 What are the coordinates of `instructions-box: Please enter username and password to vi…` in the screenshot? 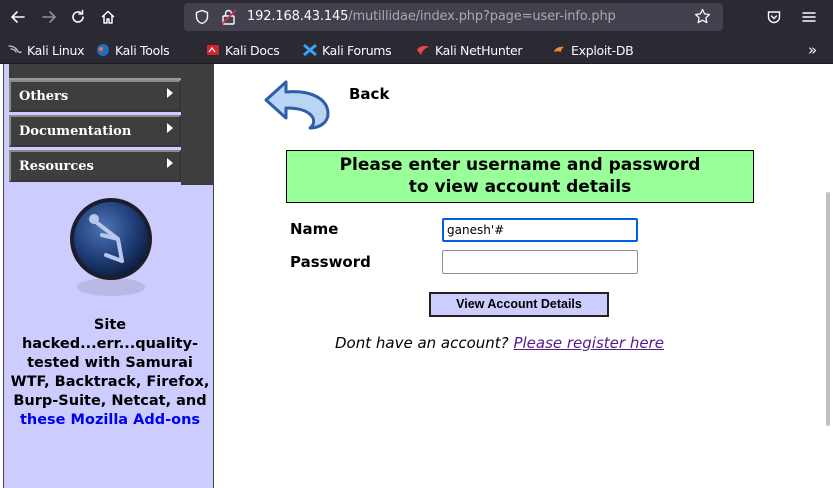 It's located at (520, 176).